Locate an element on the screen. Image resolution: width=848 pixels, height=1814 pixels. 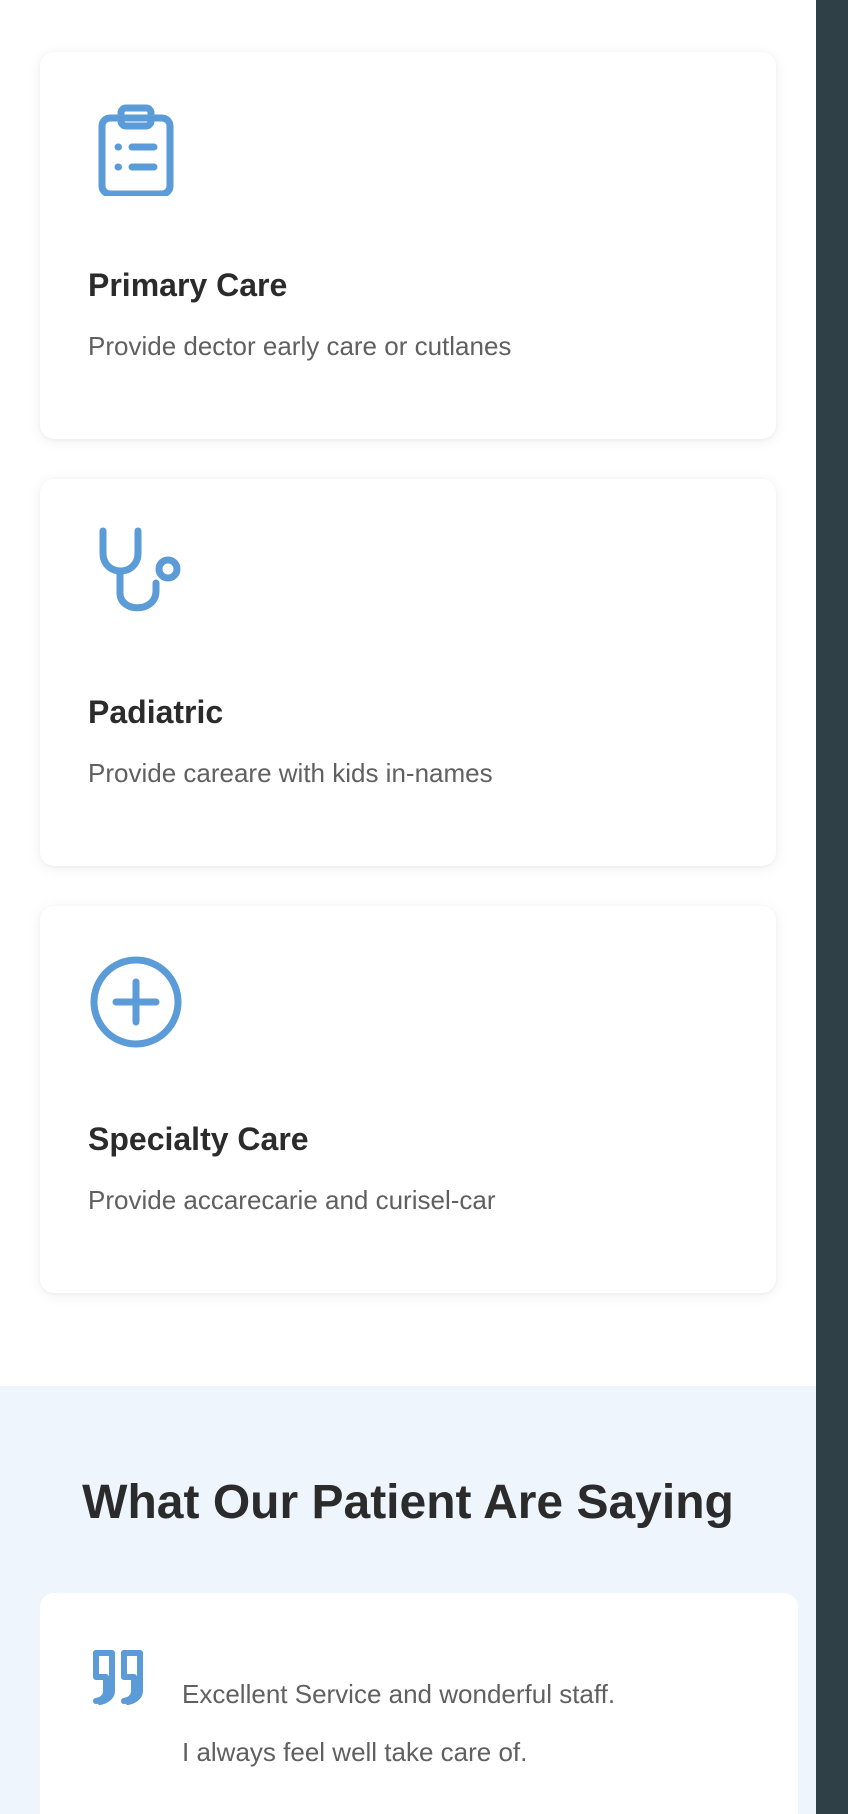
window-edge-sidebar is located at coordinates (832, 907).